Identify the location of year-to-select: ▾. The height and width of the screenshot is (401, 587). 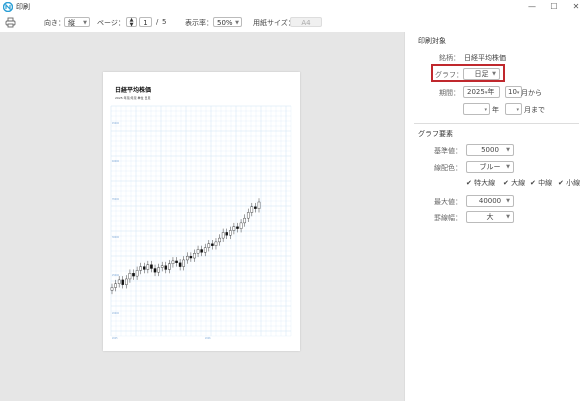
(476, 109).